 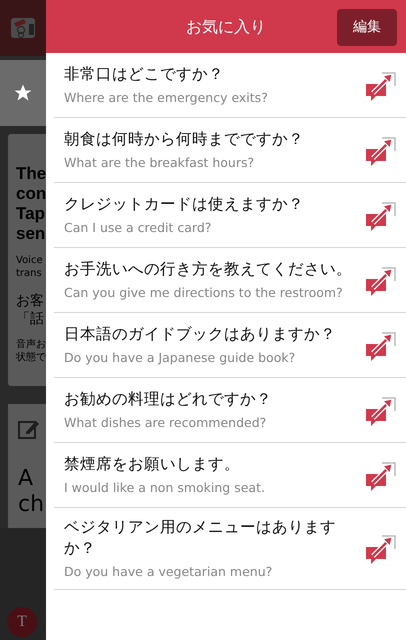 What do you see at coordinates (31, 344) in the screenshot?
I see `card-text: 音声お` at bounding box center [31, 344].